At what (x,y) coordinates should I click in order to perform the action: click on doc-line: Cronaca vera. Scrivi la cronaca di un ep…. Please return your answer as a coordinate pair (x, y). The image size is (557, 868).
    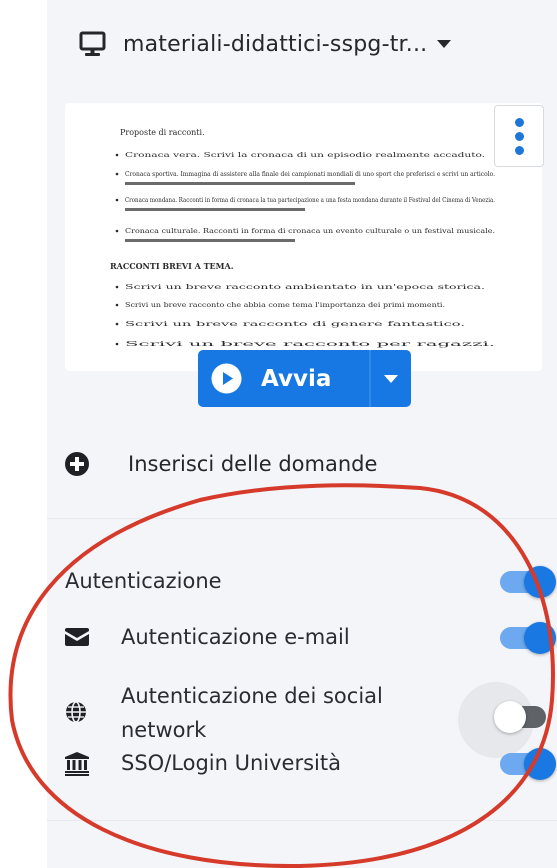
    Looking at the image, I should click on (305, 155).